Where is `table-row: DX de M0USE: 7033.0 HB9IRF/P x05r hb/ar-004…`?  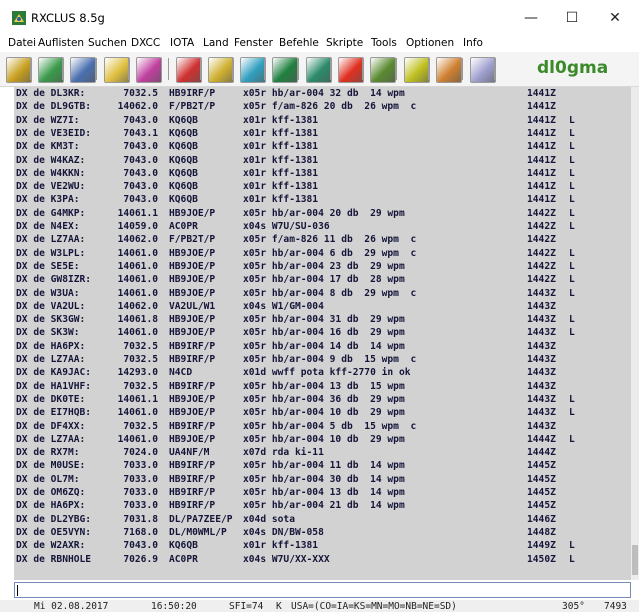 table-row: DX de M0USE: 7033.0 HB9IRF/P x05r hb/ar-004… is located at coordinates (322, 465).